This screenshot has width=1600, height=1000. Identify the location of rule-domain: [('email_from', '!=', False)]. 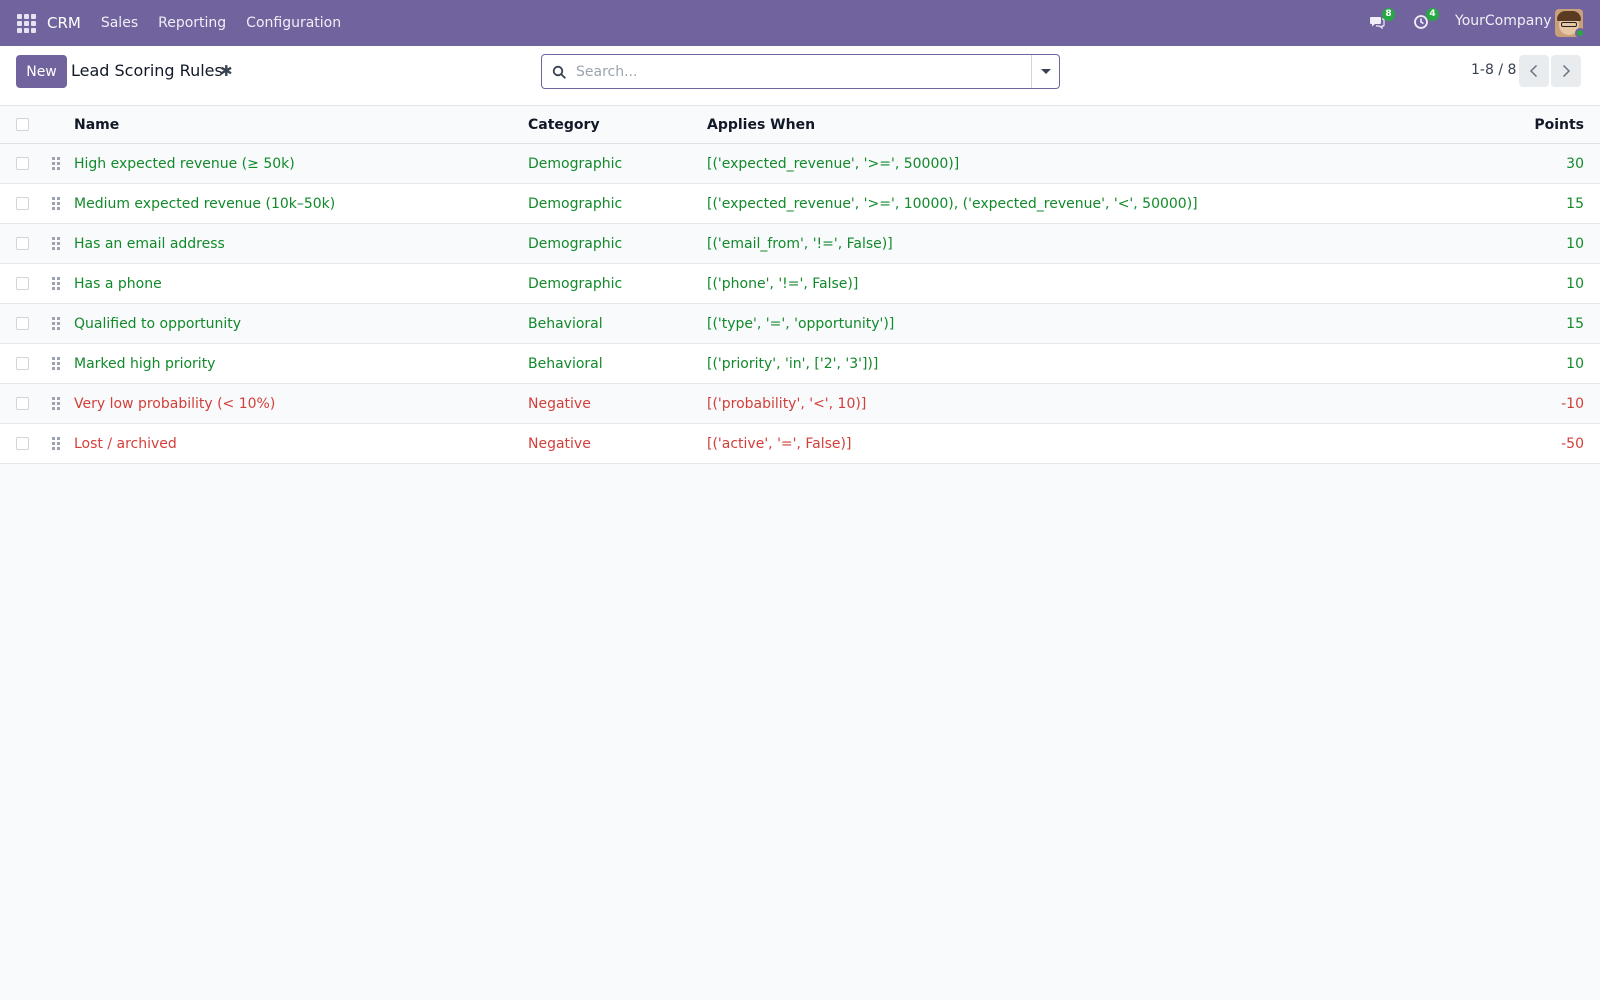
(1057, 243).